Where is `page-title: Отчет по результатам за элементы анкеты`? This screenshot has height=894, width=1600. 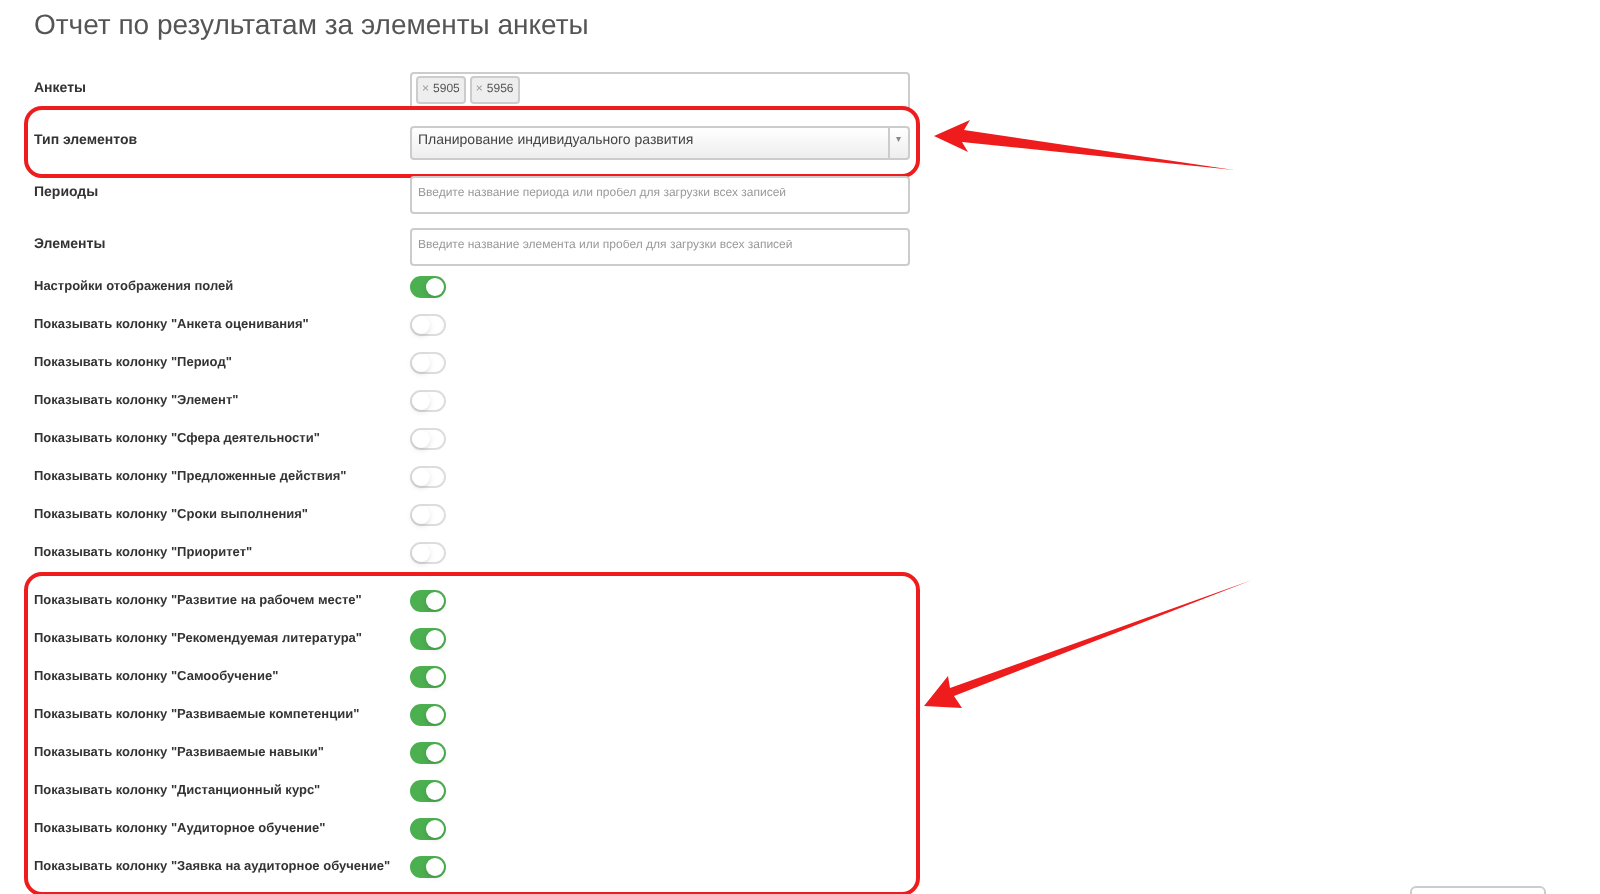 page-title: Отчет по результатам за элементы анкеты is located at coordinates (312, 25).